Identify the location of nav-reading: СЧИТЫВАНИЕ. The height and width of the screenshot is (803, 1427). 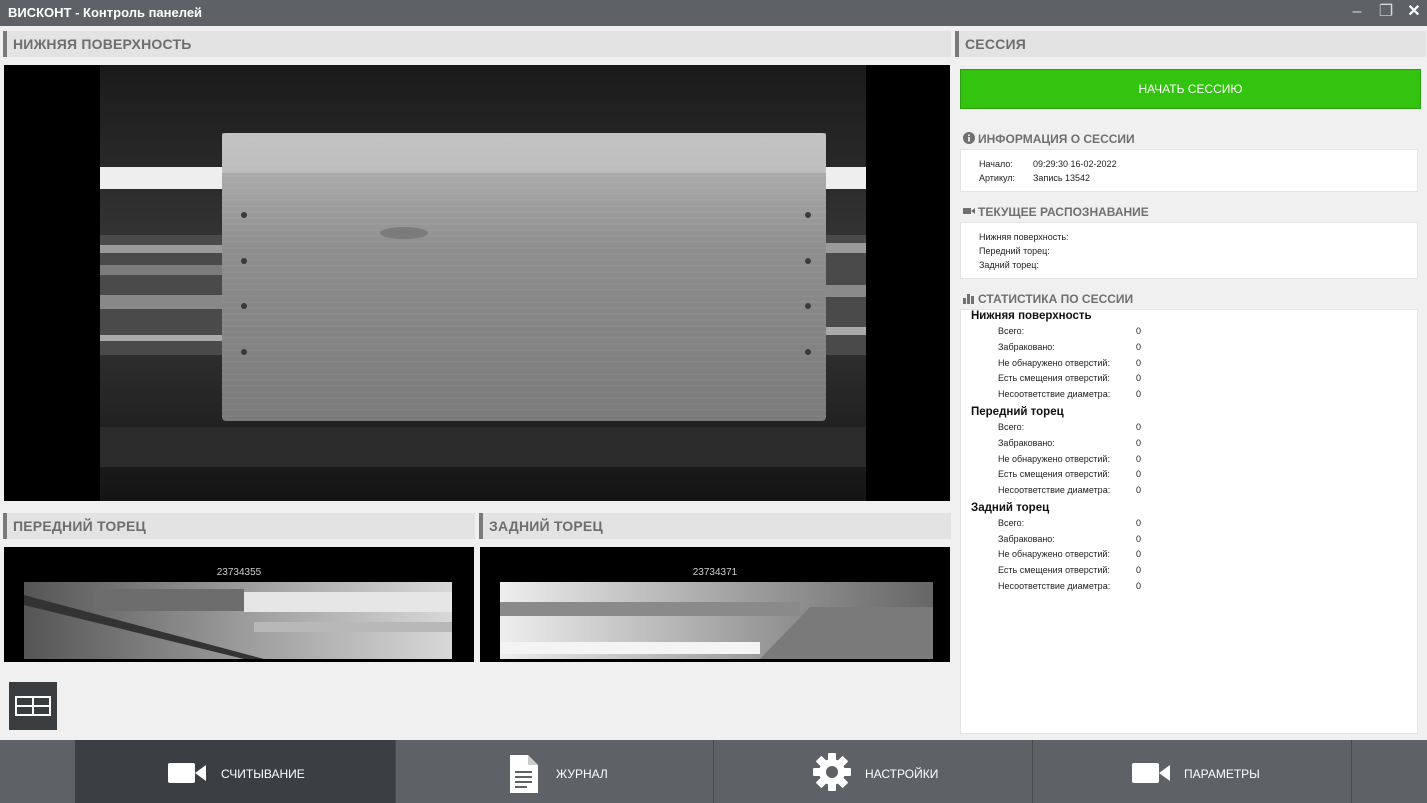
(235, 771).